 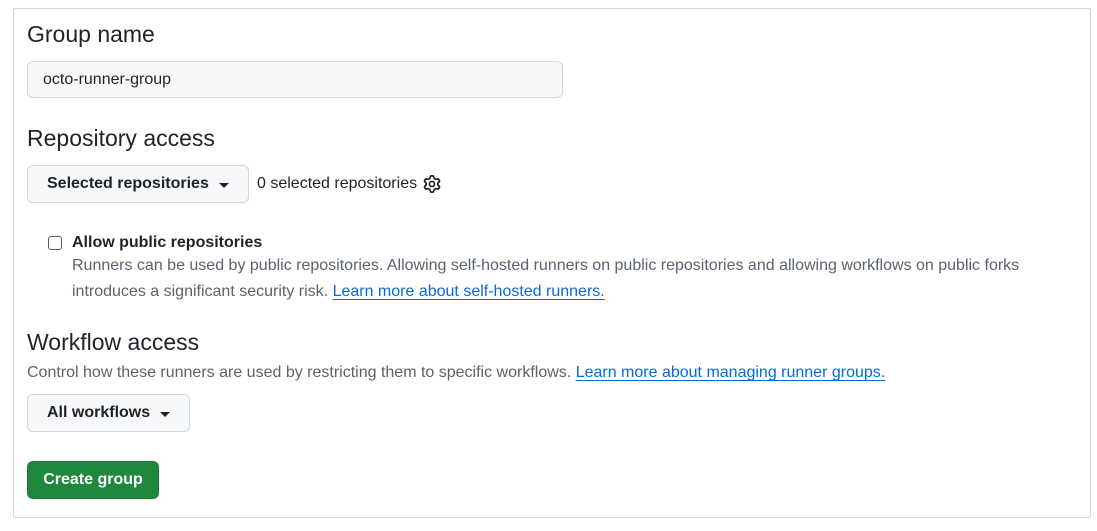 I want to click on selected-repositories-count-text: 0 selected repositories, so click(x=337, y=183).